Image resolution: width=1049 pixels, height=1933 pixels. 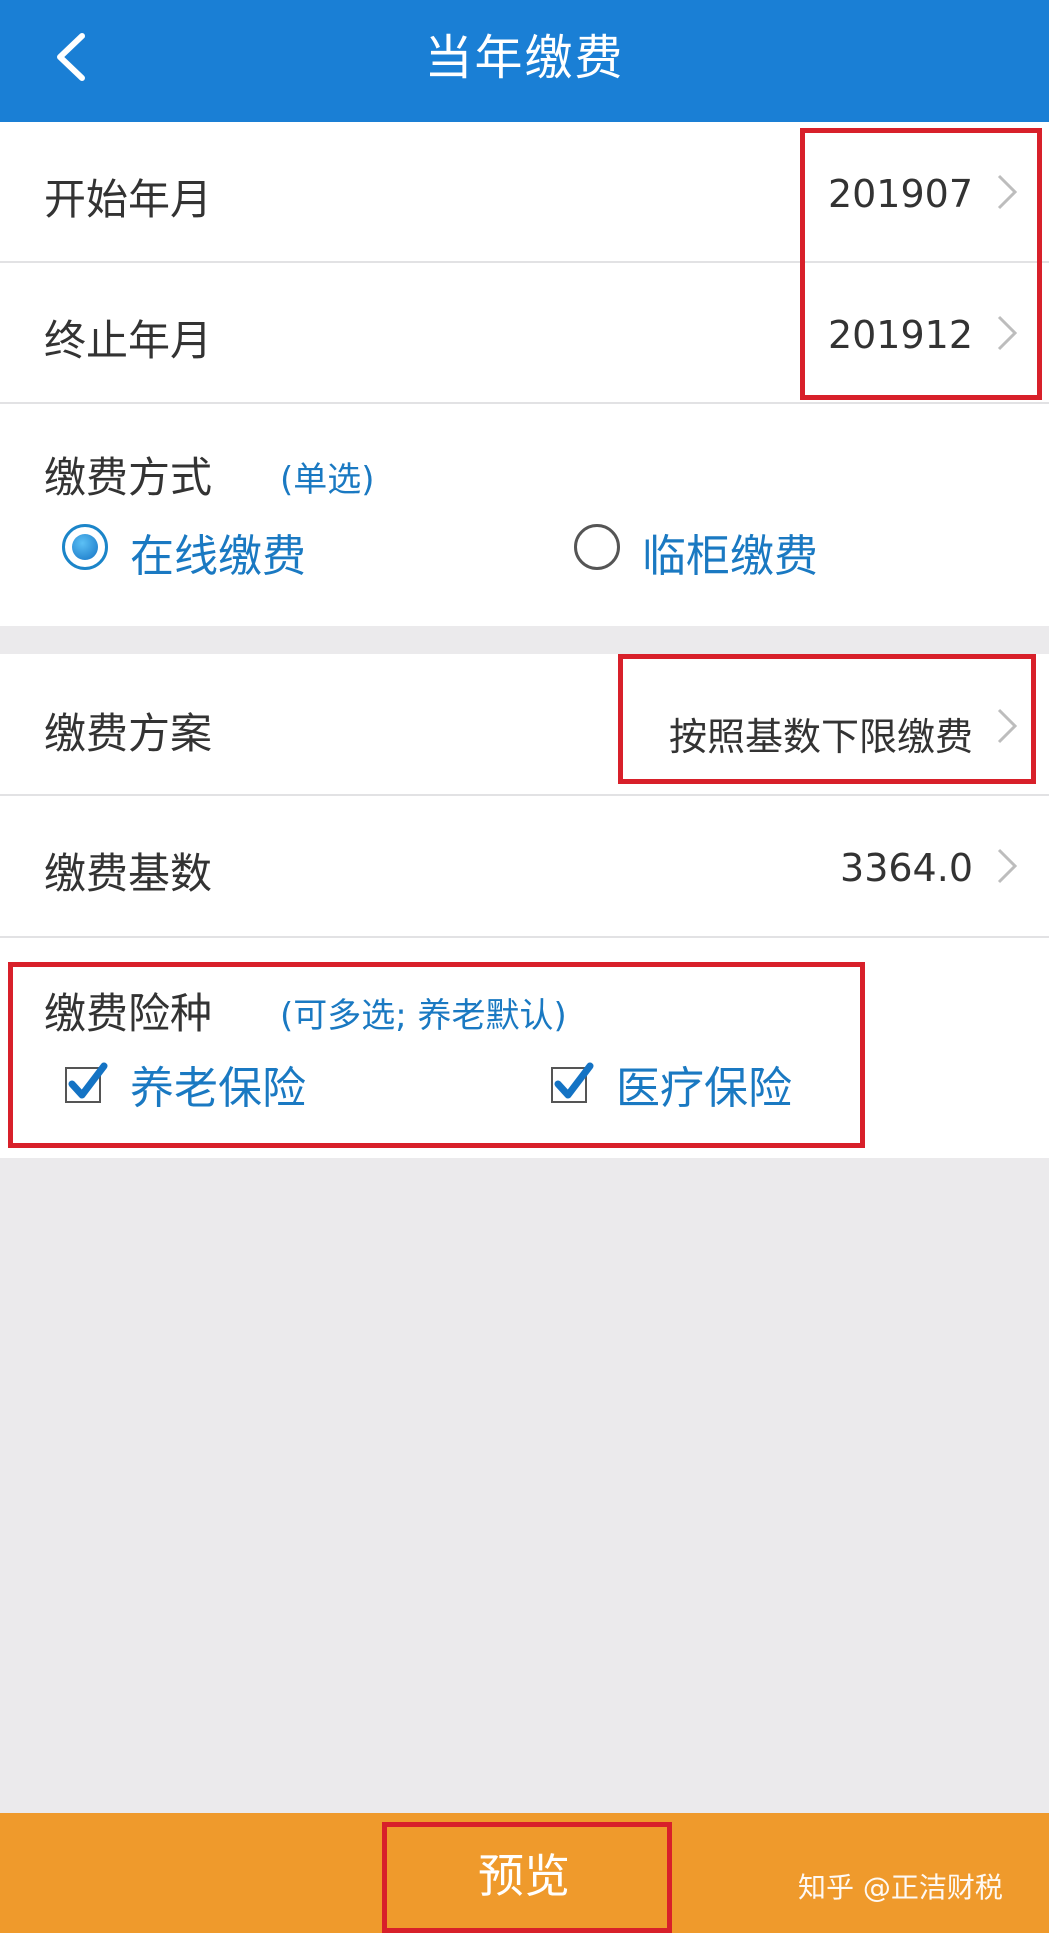 I want to click on payment-method-hint: (单选), so click(x=327, y=480).